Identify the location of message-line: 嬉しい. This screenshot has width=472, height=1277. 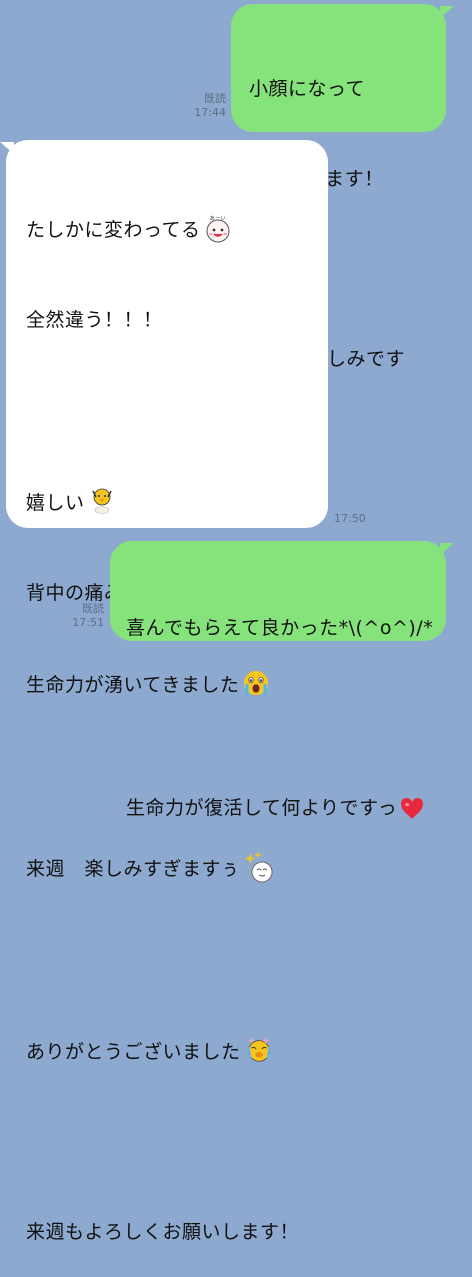
(177, 501).